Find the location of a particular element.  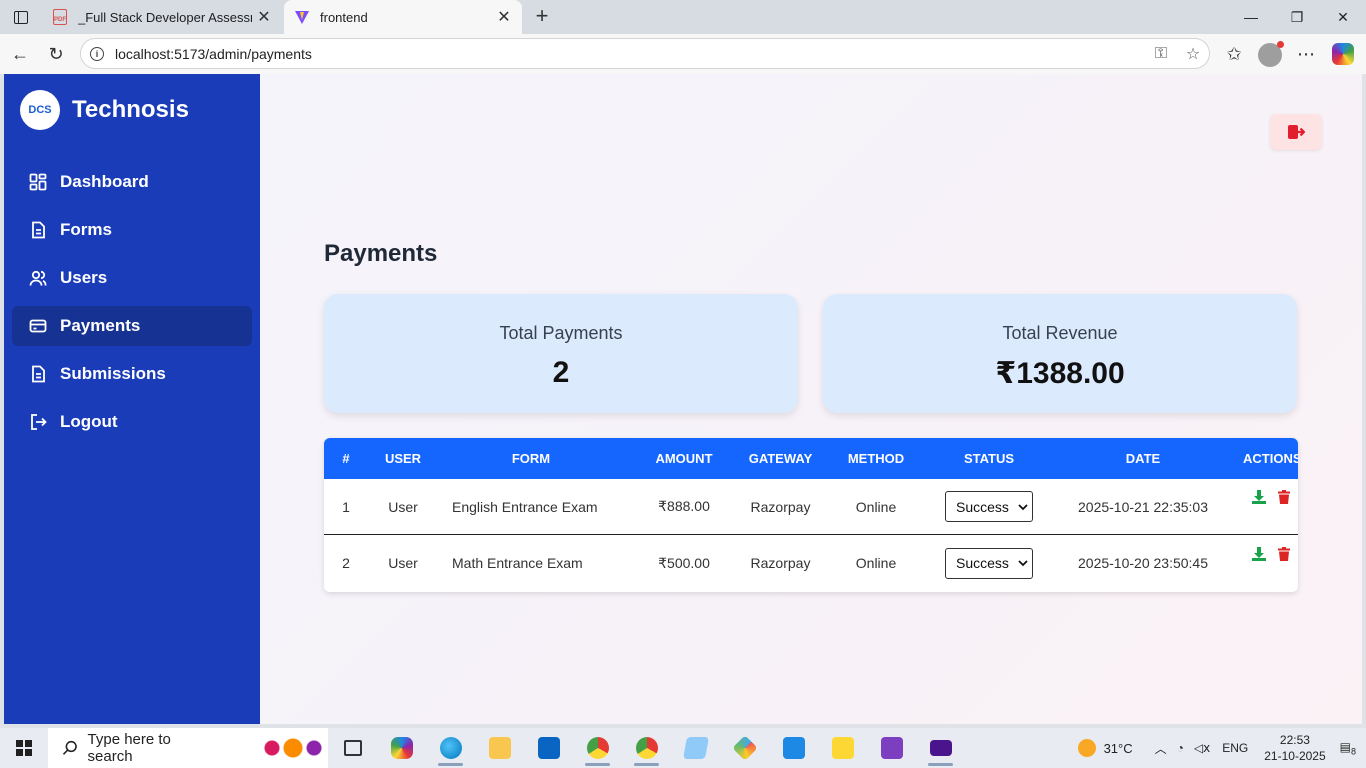

more-menu-icon: ⋯ is located at coordinates (1306, 54).